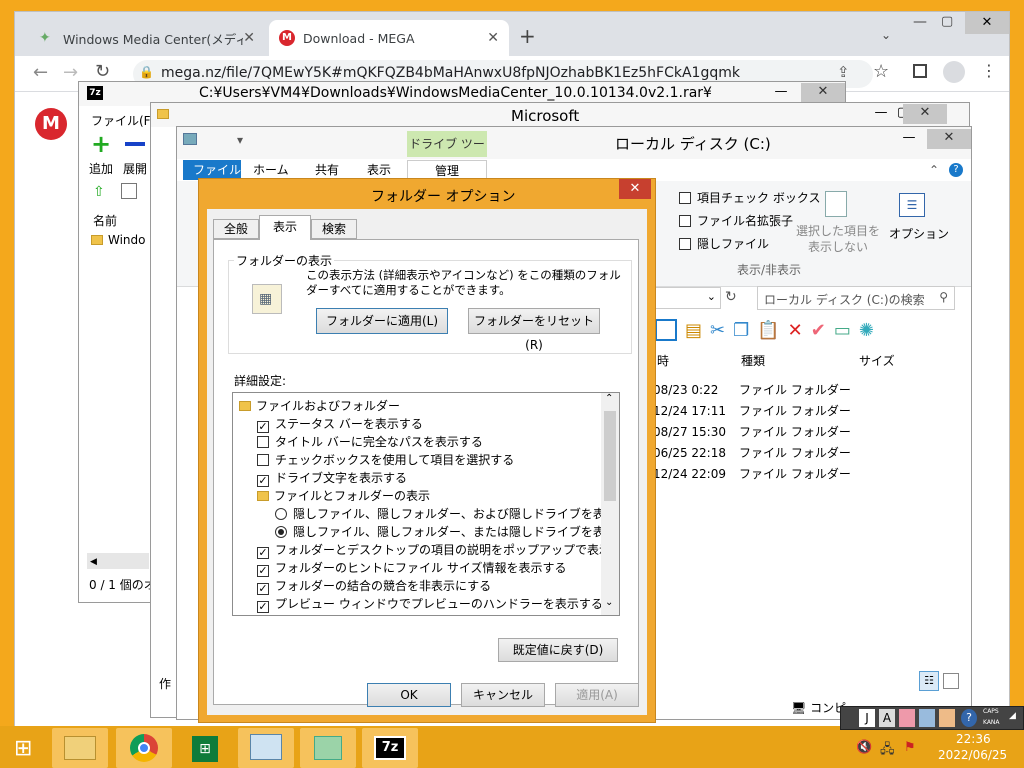  What do you see at coordinates (438, 460) in the screenshot?
I see `tree-checkbox-option: チェックボックスを使用して項目を選択する` at bounding box center [438, 460].